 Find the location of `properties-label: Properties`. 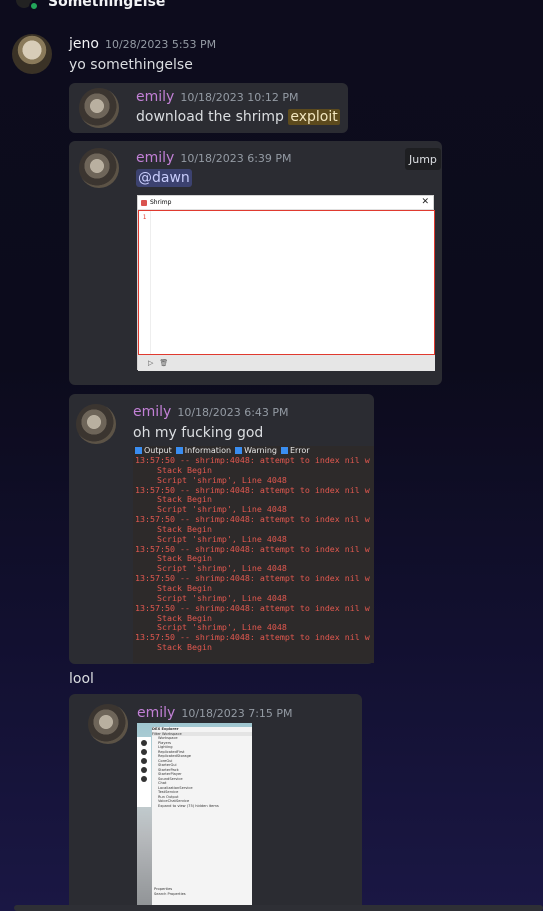

properties-label: Properties is located at coordinates (163, 889).